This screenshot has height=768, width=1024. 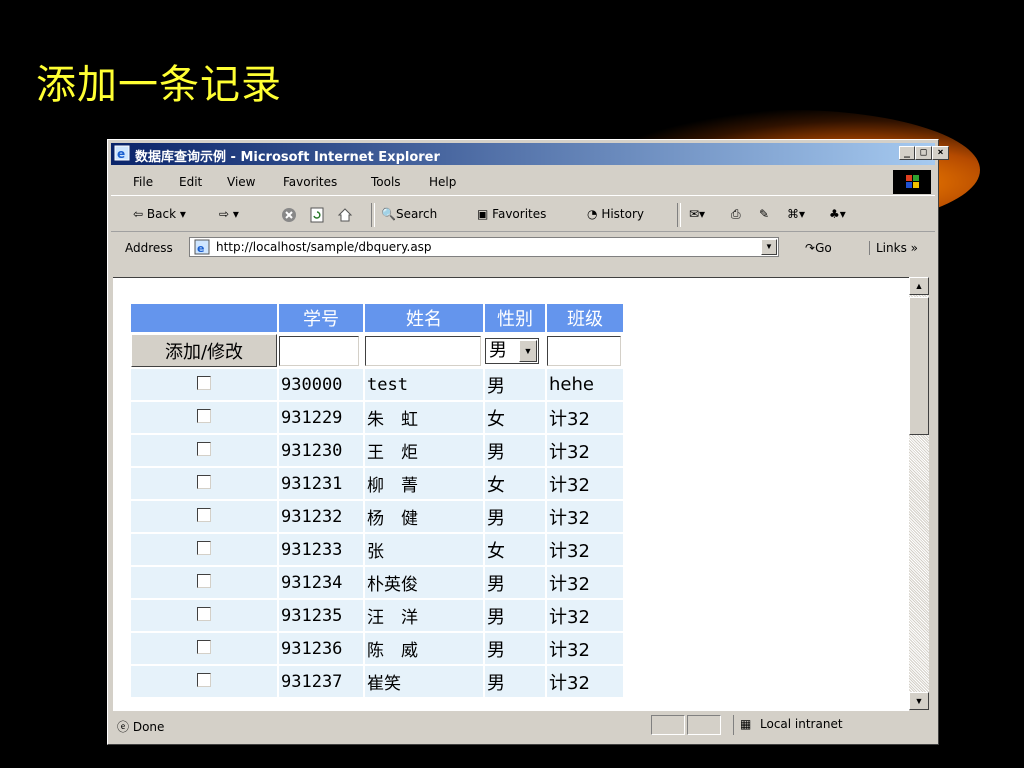 What do you see at coordinates (289, 215) in the screenshot?
I see `stop-button` at bounding box center [289, 215].